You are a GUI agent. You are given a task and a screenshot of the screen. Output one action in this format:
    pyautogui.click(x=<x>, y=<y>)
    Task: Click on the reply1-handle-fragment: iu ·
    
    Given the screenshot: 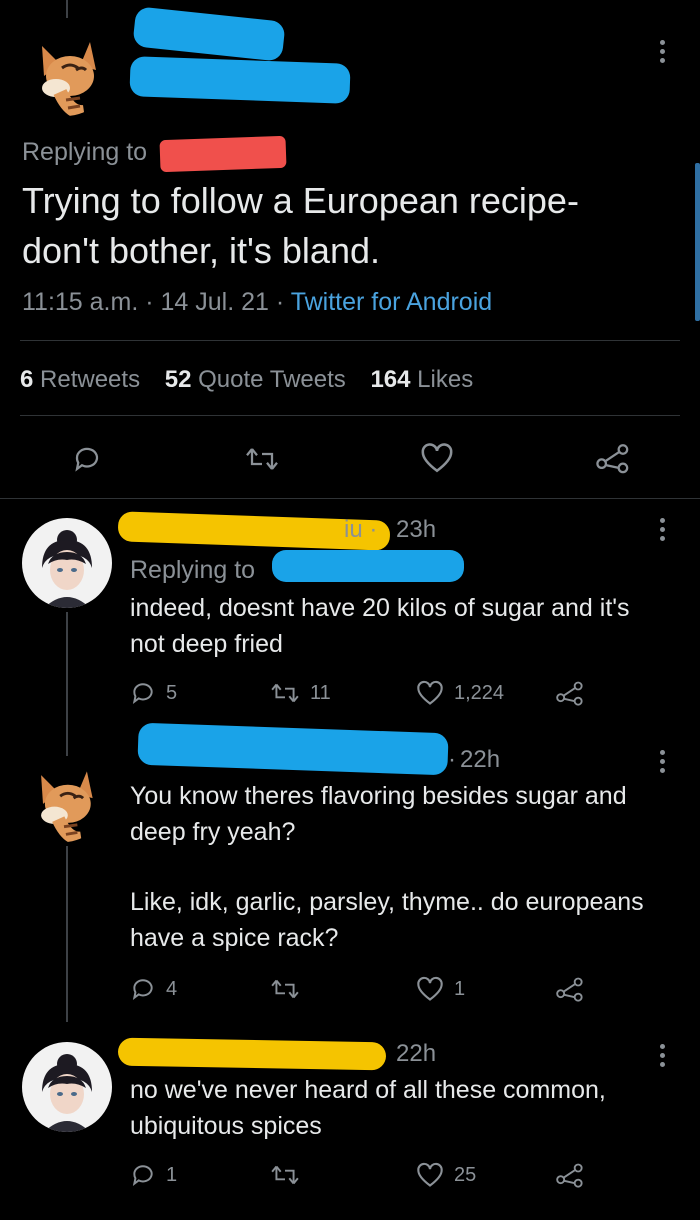 What is the action you would take?
    pyautogui.click(x=360, y=530)
    